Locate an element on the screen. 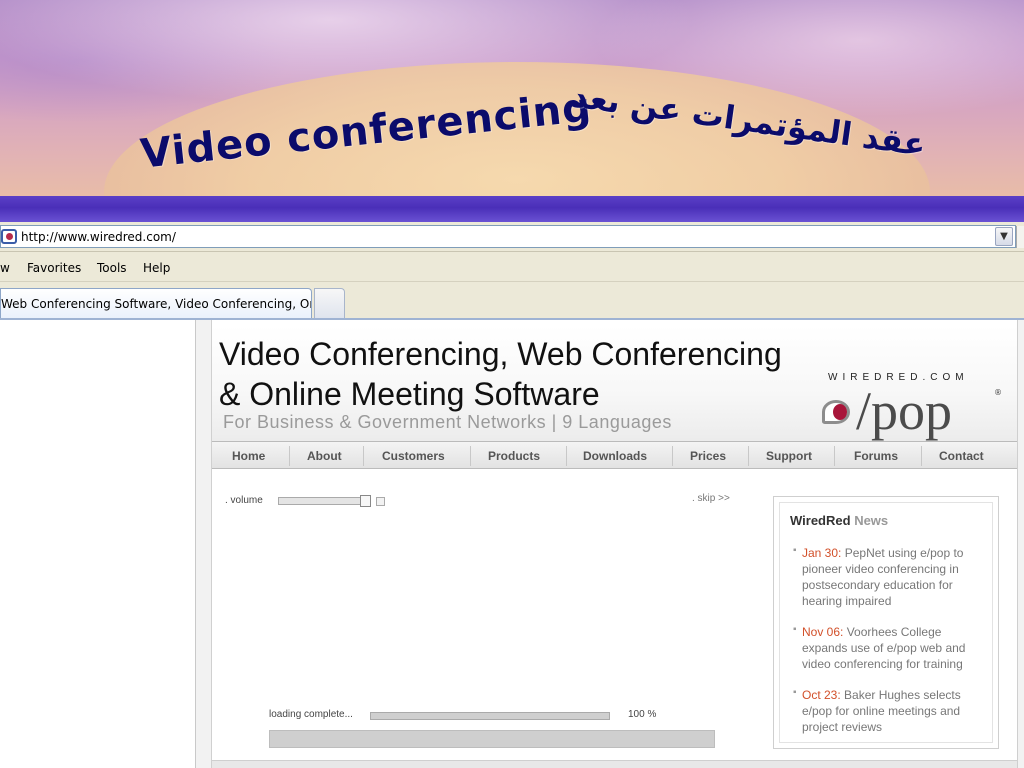 This screenshot has height=768, width=1024. nav-customers: Customers is located at coordinates (413, 456).